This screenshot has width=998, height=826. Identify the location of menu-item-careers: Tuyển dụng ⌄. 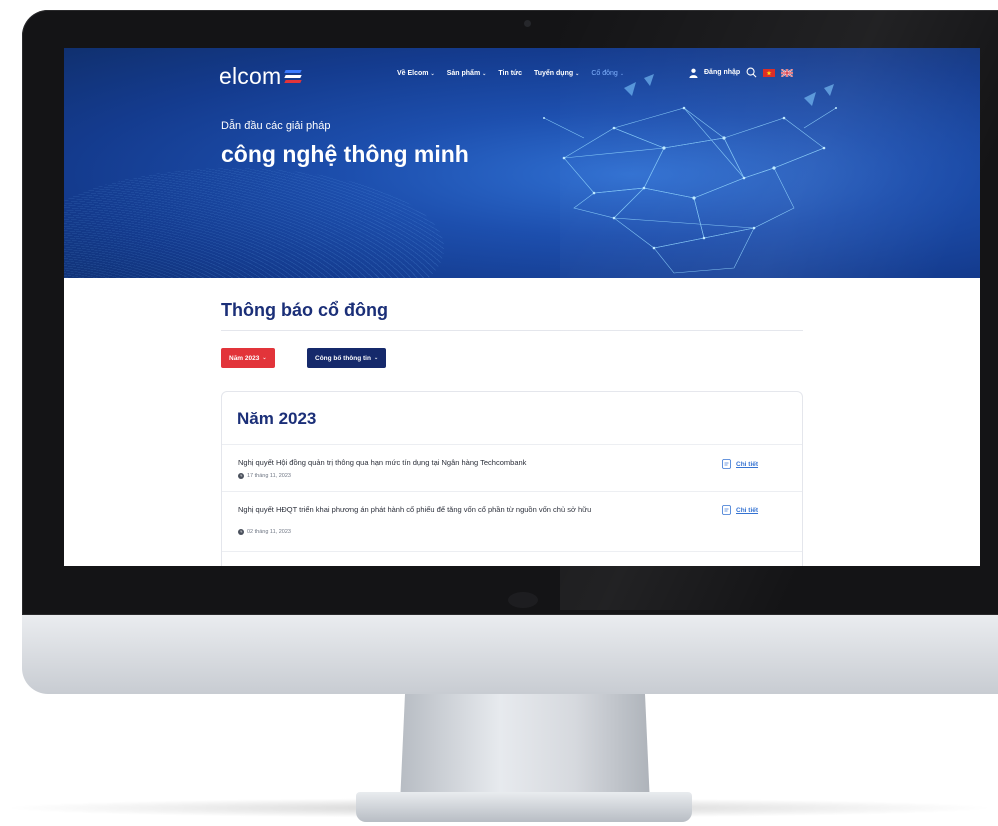
(556, 73).